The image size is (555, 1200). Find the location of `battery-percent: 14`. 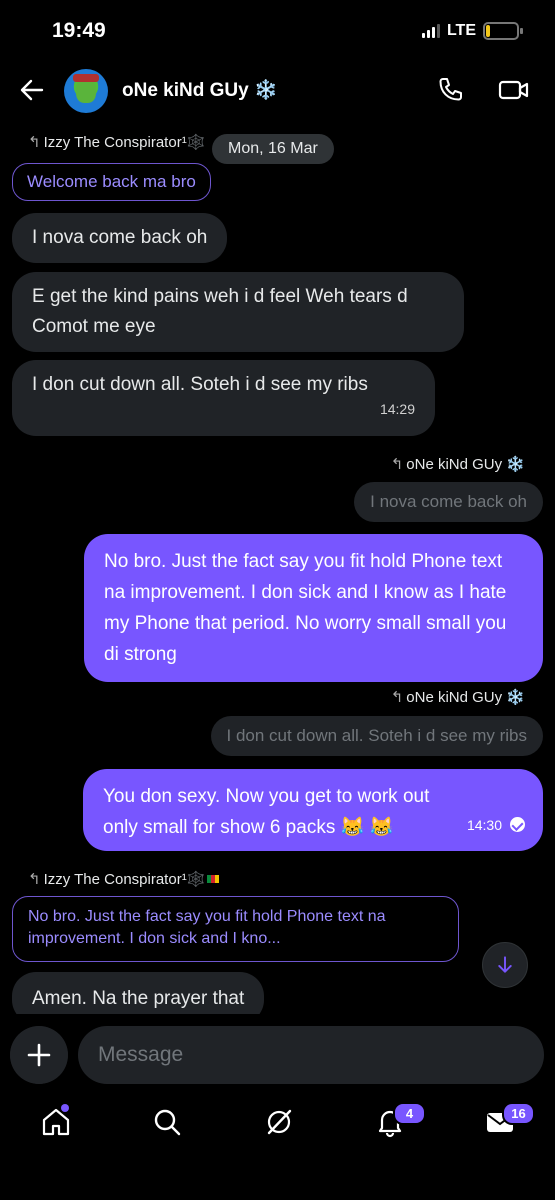

battery-percent: 14 is located at coordinates (501, 31).